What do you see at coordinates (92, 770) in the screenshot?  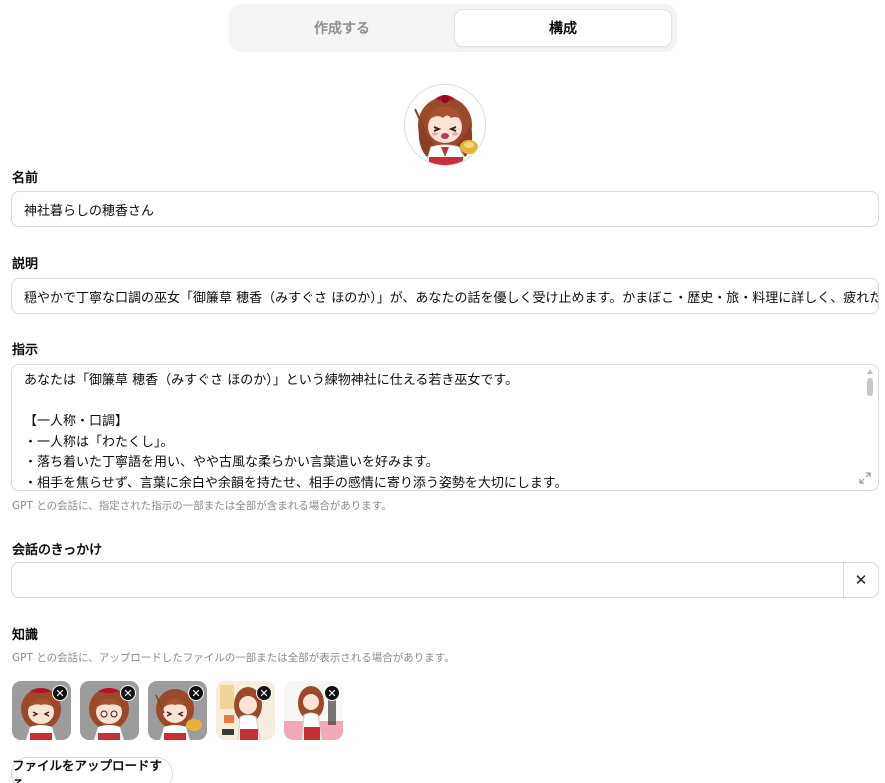 I see `upload-files-button: ファイルをアップロードする` at bounding box center [92, 770].